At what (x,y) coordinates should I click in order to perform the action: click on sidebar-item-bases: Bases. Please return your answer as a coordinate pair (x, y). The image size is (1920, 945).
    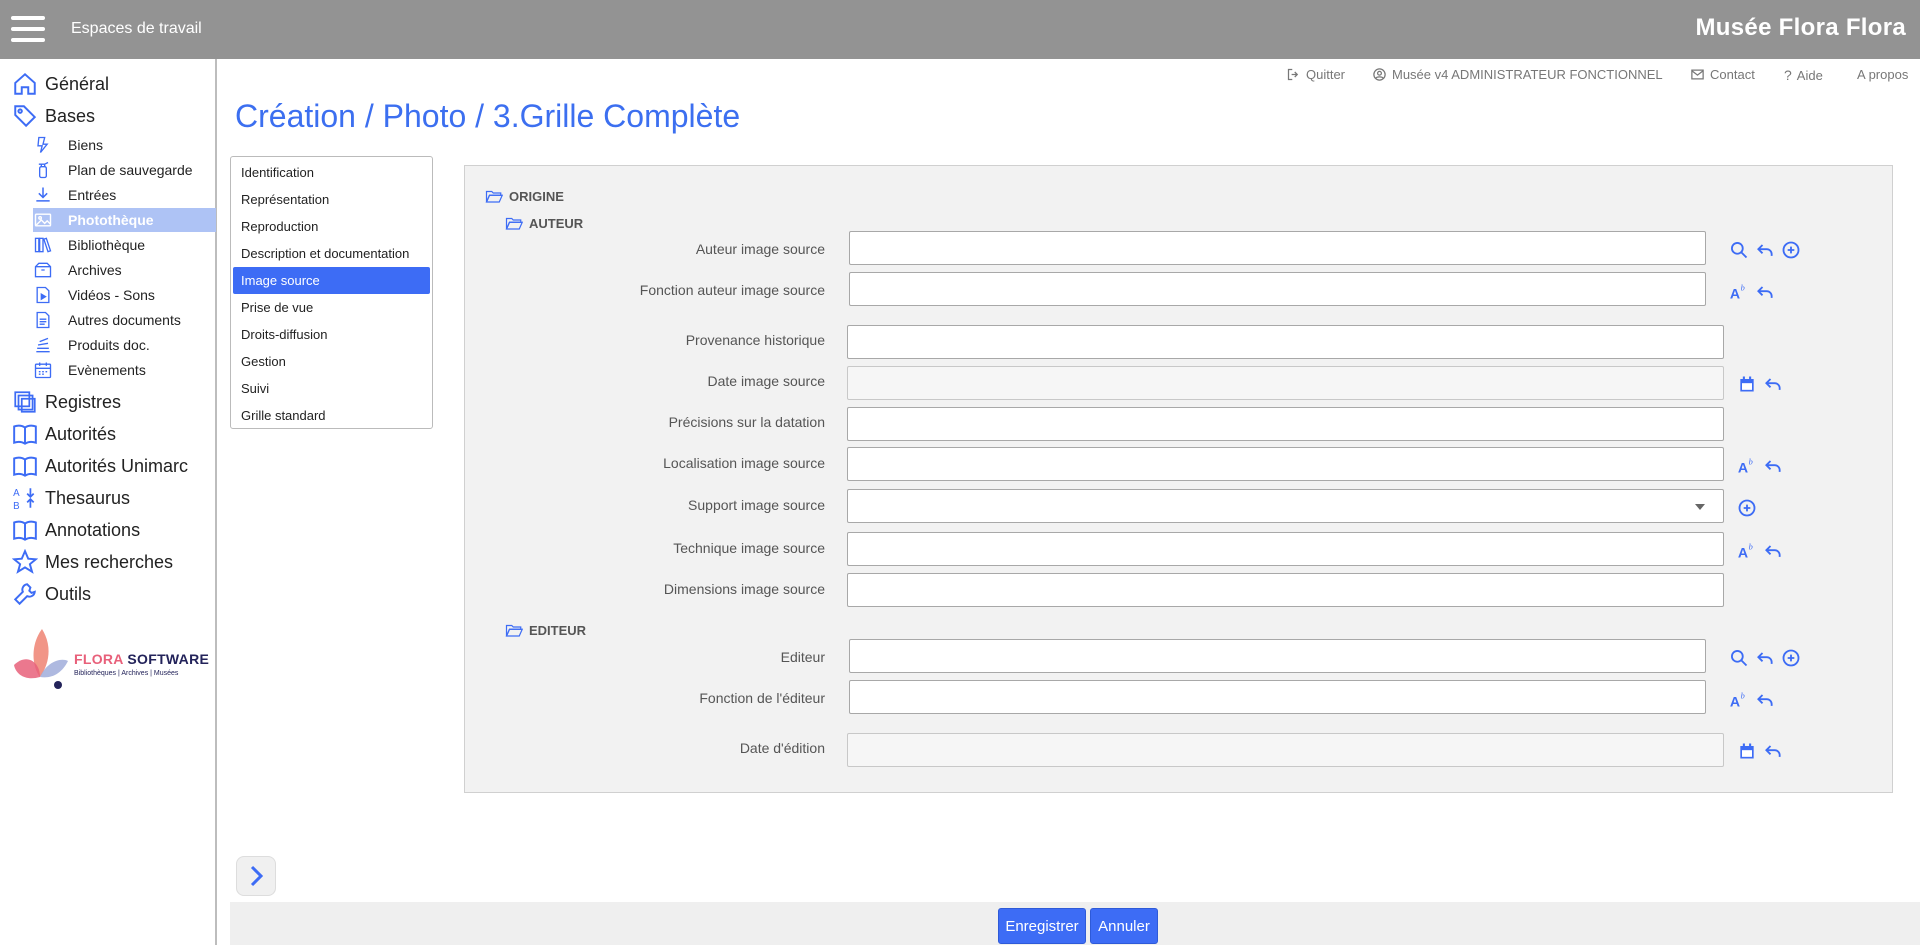
    Looking at the image, I should click on (53, 116).